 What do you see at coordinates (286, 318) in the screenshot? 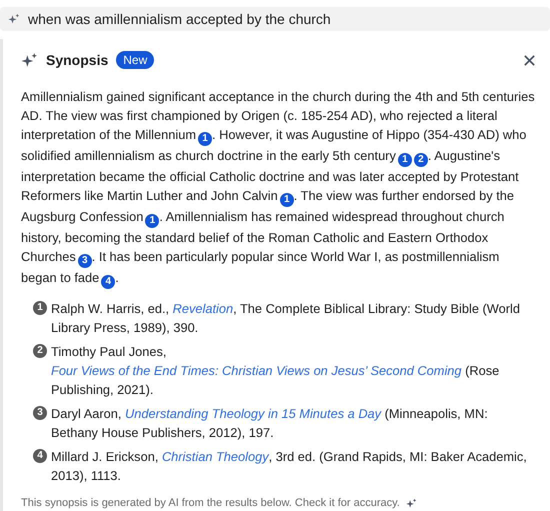
I see `reference-text: Ralph W. Harris, ed., Revelation, The Complete Biblical Library: Study Bible (World Library Press, 1989), 390.` at bounding box center [286, 318].